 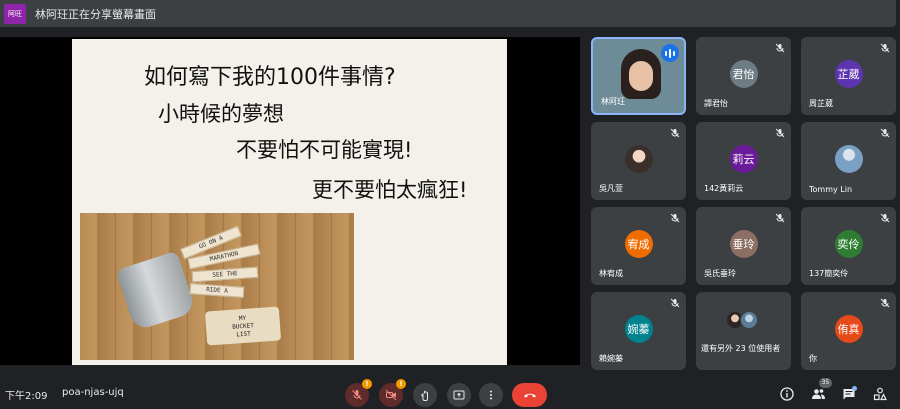 I want to click on slide-line-2: 不要怕不可能實現!, so click(x=324, y=150).